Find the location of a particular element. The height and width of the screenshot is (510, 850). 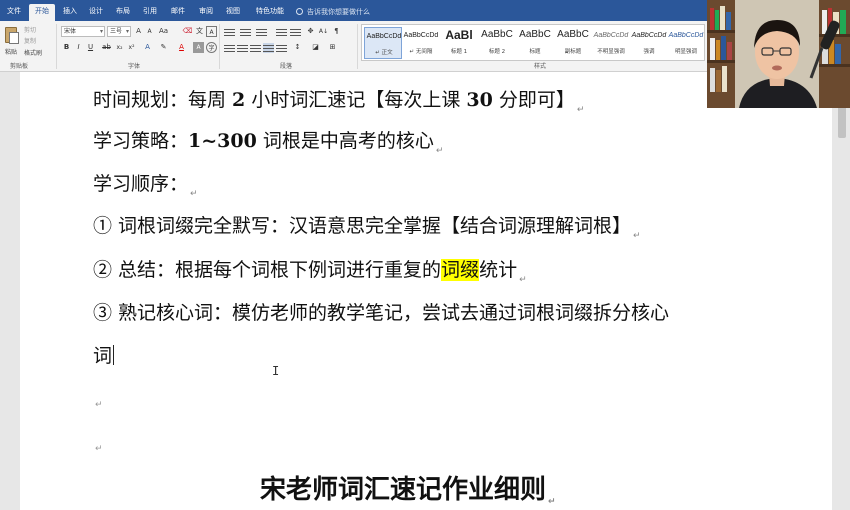

style-sample: AaBbC is located at coordinates (573, 34).